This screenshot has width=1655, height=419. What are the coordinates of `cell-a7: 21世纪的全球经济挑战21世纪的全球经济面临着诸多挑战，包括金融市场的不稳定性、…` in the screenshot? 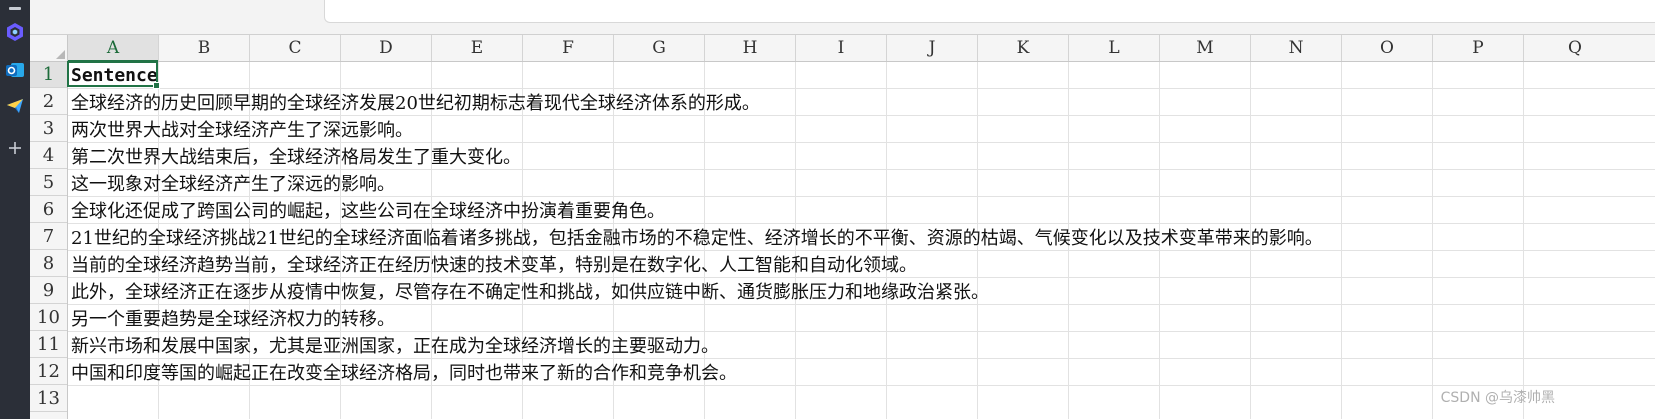 It's located at (697, 237).